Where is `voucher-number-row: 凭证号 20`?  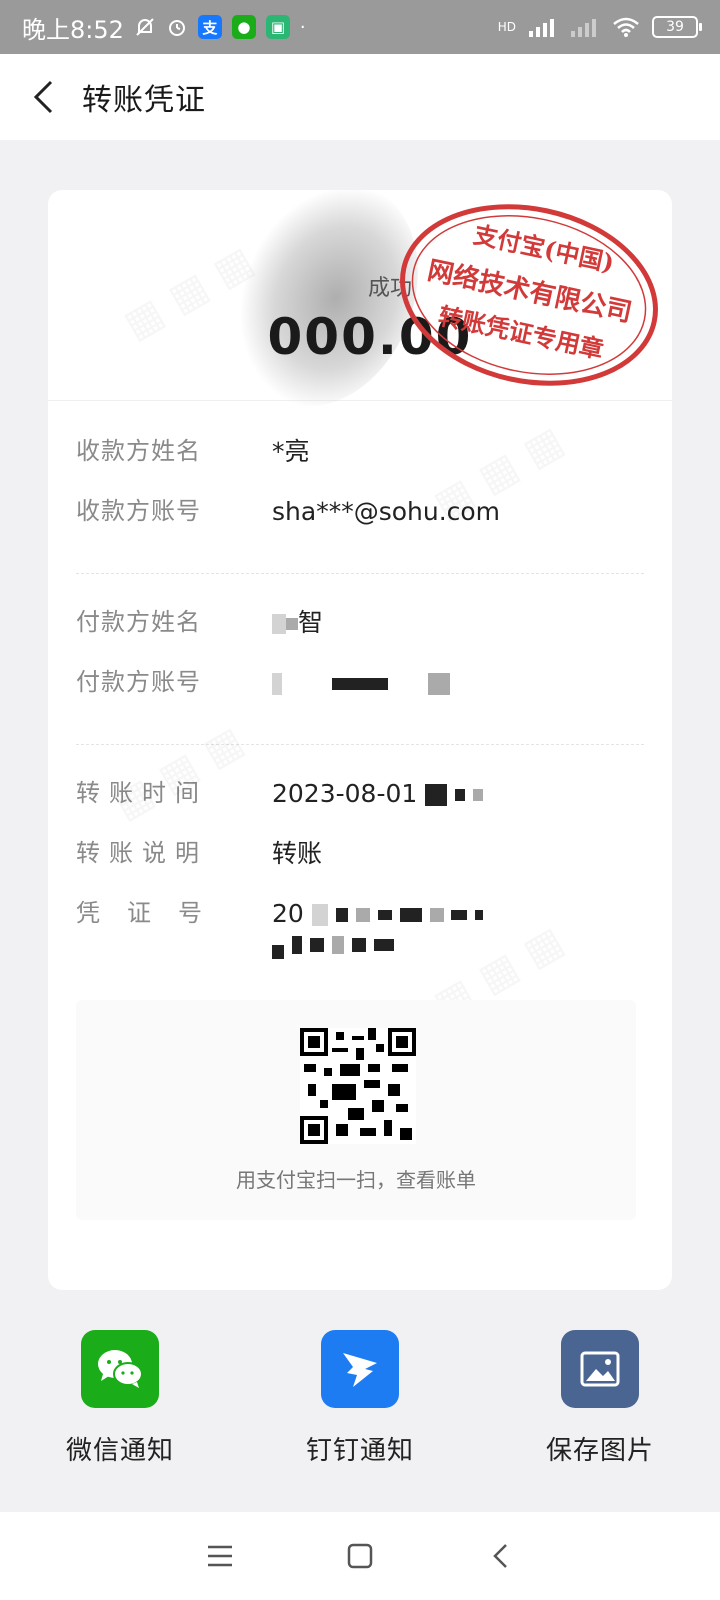 voucher-number-row: 凭证号 20 is located at coordinates (360, 944).